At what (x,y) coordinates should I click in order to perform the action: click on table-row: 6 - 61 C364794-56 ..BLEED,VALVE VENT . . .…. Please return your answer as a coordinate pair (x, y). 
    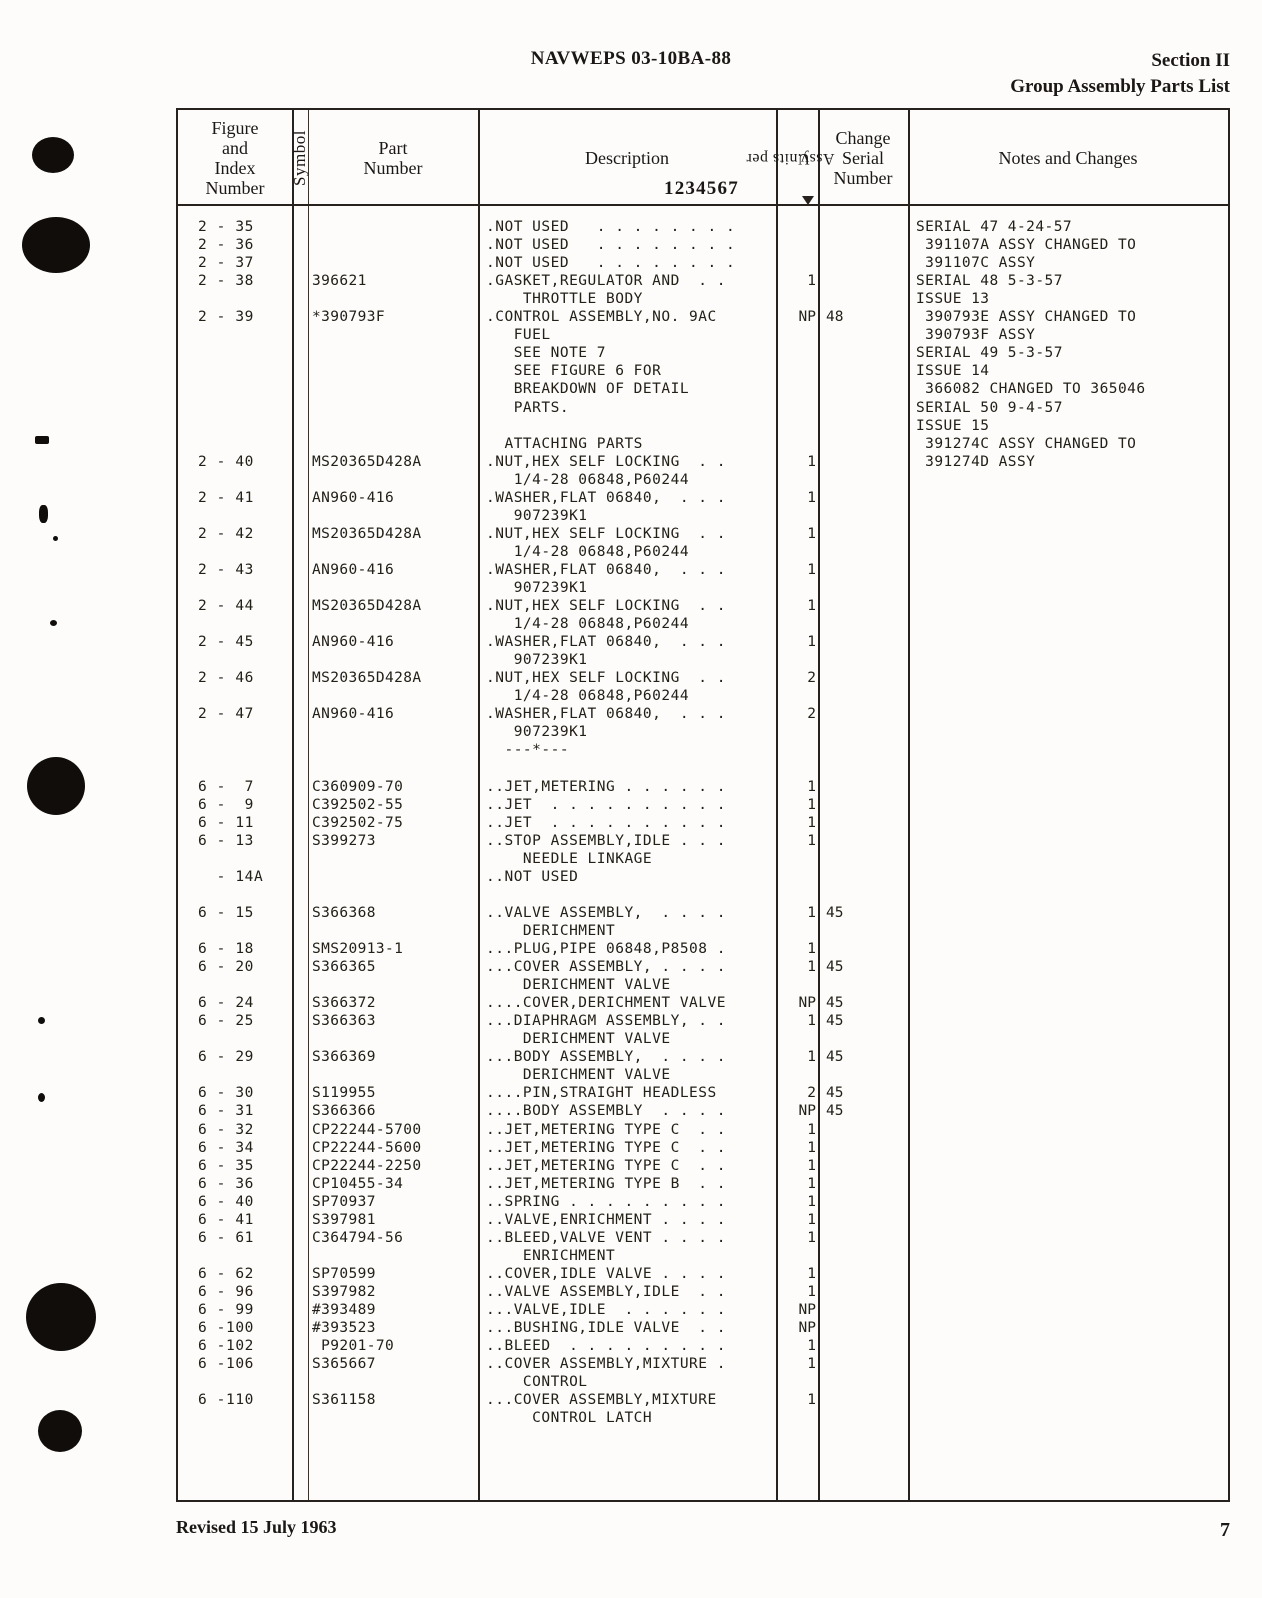
    Looking at the image, I should click on (703, 1238).